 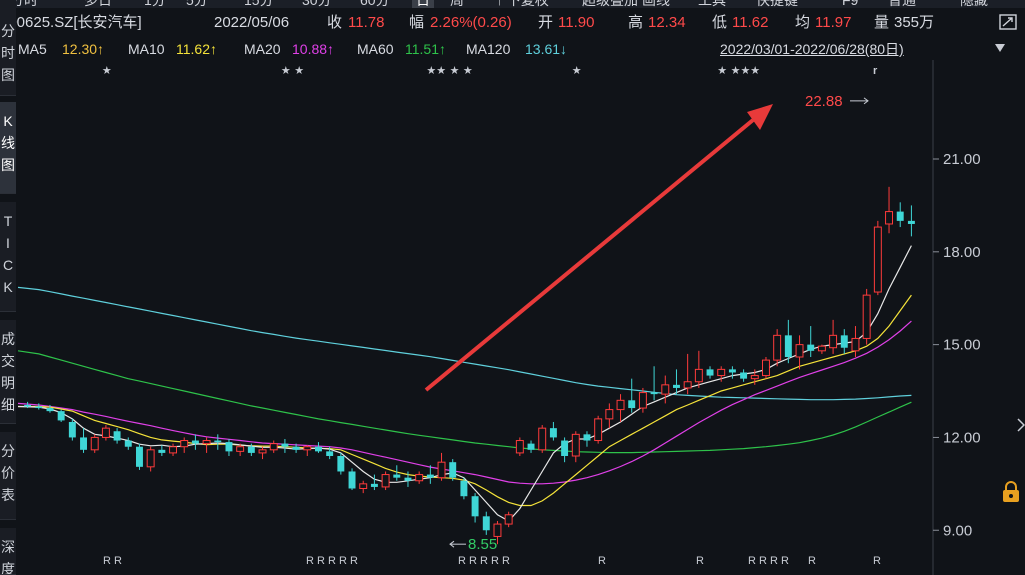 I want to click on toolbar-item: 快捷键, so click(x=777, y=4).